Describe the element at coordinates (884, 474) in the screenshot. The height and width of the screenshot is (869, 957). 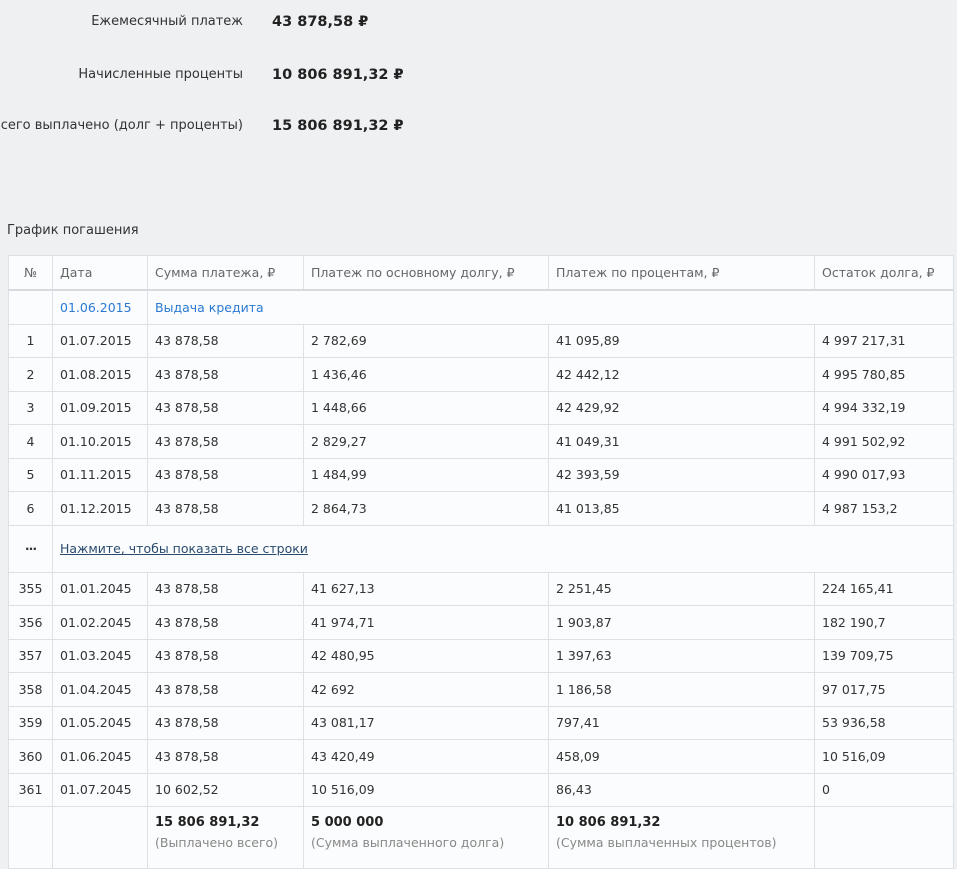
I see `row-balance: 4 990 017,93` at that location.